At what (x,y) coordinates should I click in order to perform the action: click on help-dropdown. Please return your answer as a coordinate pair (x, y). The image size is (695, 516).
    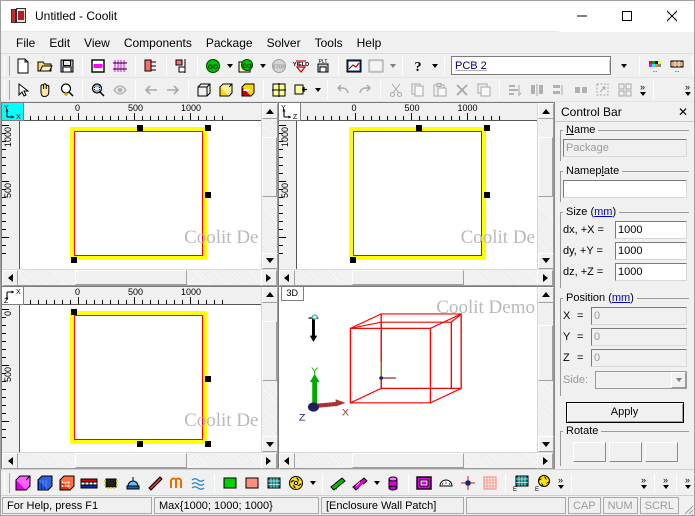
    Looking at the image, I should click on (434, 65).